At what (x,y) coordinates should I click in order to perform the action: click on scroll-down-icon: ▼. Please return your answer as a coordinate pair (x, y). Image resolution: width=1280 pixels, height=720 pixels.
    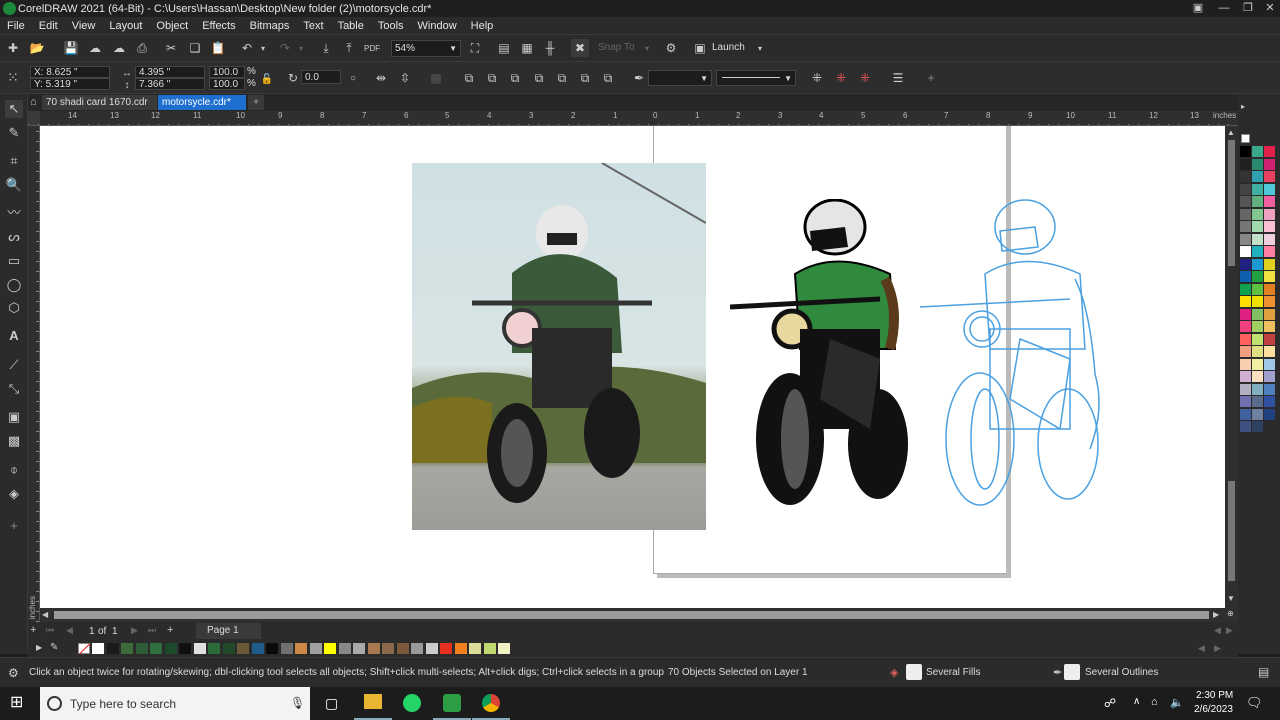
    Looking at the image, I should click on (1231, 598).